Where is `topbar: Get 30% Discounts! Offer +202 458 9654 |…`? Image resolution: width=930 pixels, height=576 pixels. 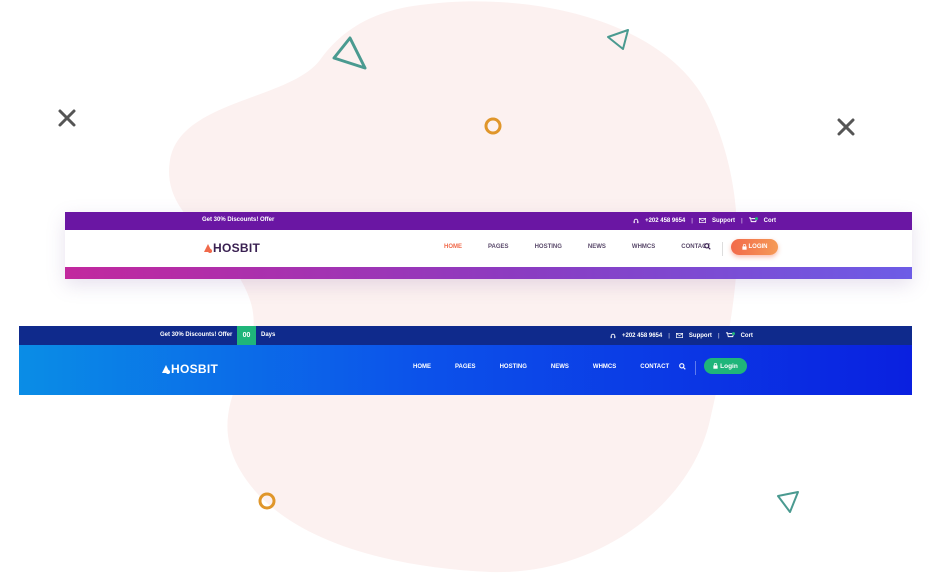
topbar: Get 30% Discounts! Offer +202 458 9654 |… is located at coordinates (488, 221).